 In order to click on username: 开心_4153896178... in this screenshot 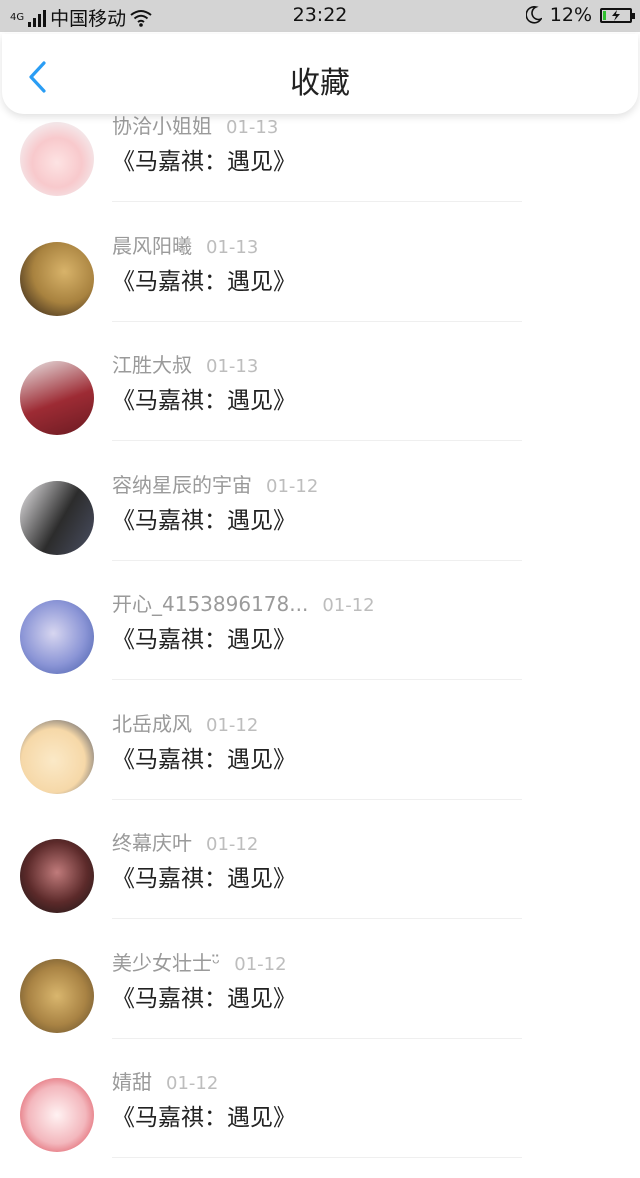, I will do `click(210, 604)`.